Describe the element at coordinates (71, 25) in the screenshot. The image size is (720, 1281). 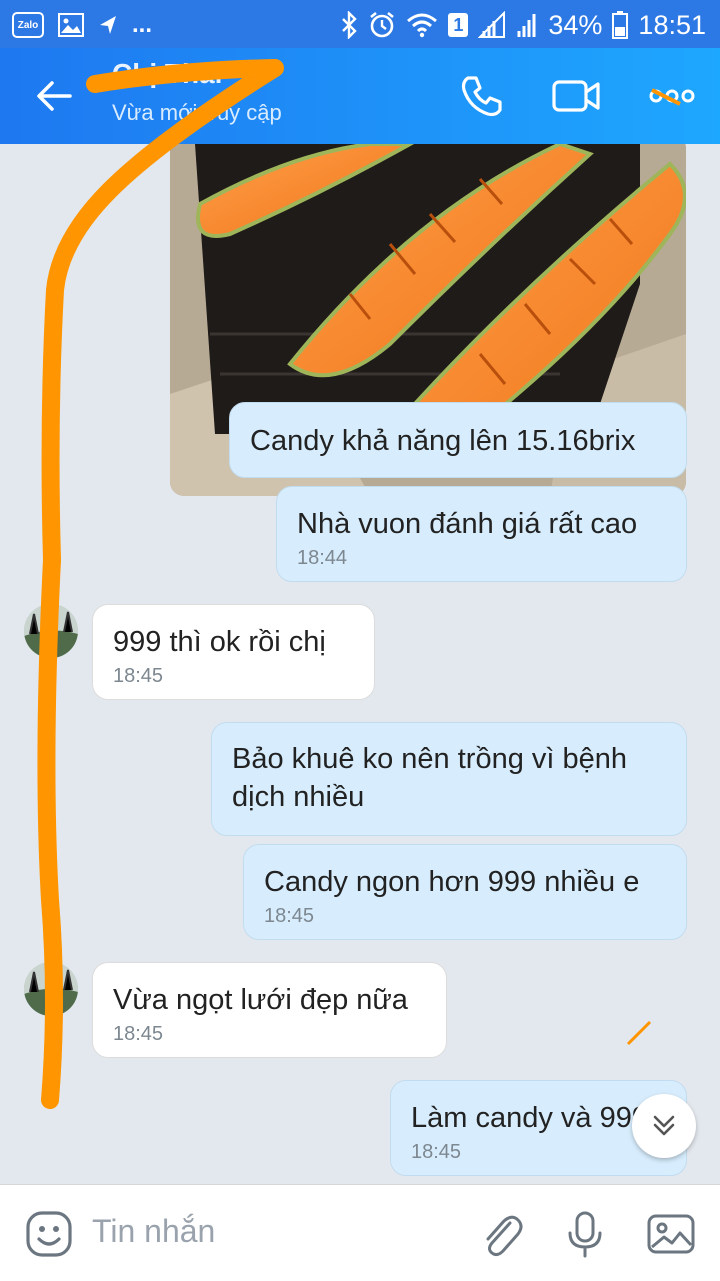
I see `image-icon` at that location.